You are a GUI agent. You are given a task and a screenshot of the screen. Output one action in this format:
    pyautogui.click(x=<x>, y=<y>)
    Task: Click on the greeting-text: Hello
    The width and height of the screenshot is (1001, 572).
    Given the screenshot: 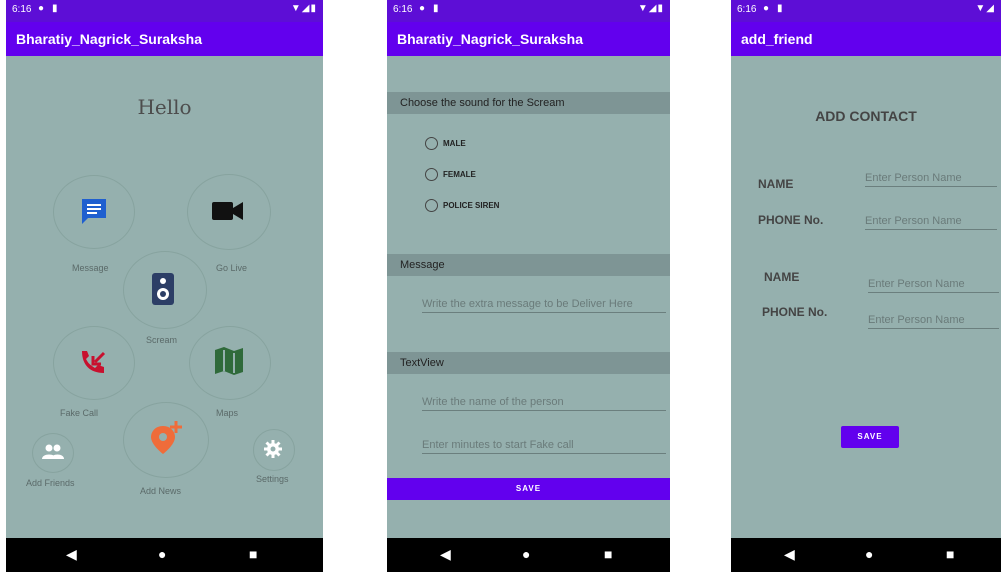 What is the action you would take?
    pyautogui.click(x=164, y=107)
    